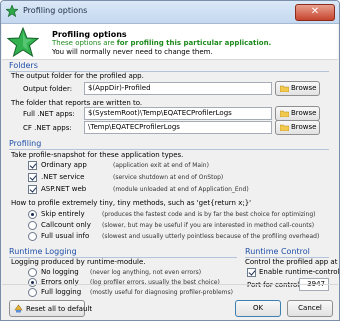 The height and width of the screenshot is (321, 340). Describe the element at coordinates (315, 12) in the screenshot. I see `close-button: ✕` at that location.